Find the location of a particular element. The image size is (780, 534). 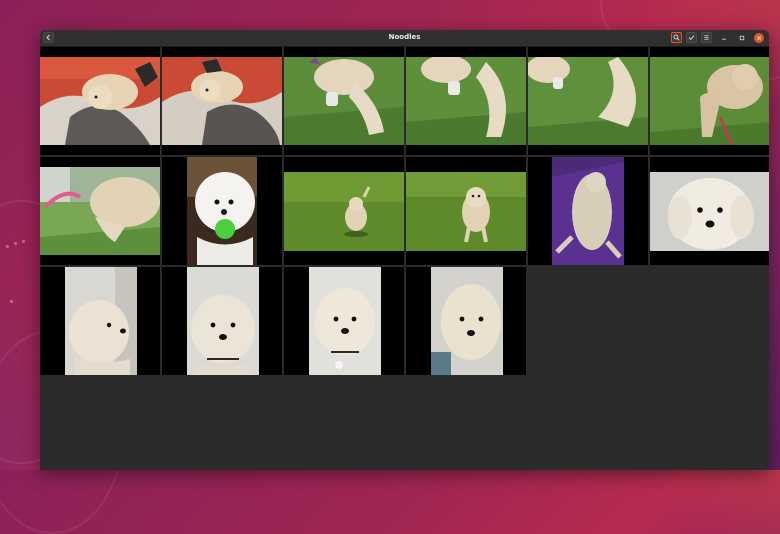

minimize-icon is located at coordinates (724, 38).